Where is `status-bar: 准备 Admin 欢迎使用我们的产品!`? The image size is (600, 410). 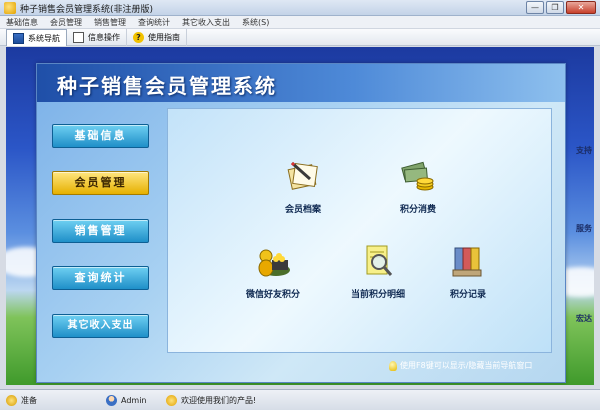
status-bar: 准备 Admin 欢迎使用我们的产品! is located at coordinates (300, 399).